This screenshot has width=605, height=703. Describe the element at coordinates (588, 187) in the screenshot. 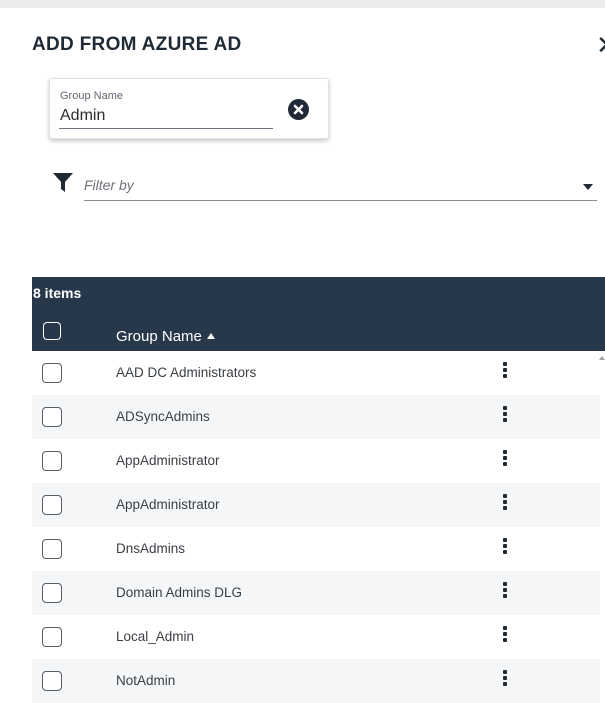

I see `chevron-down-icon` at that location.